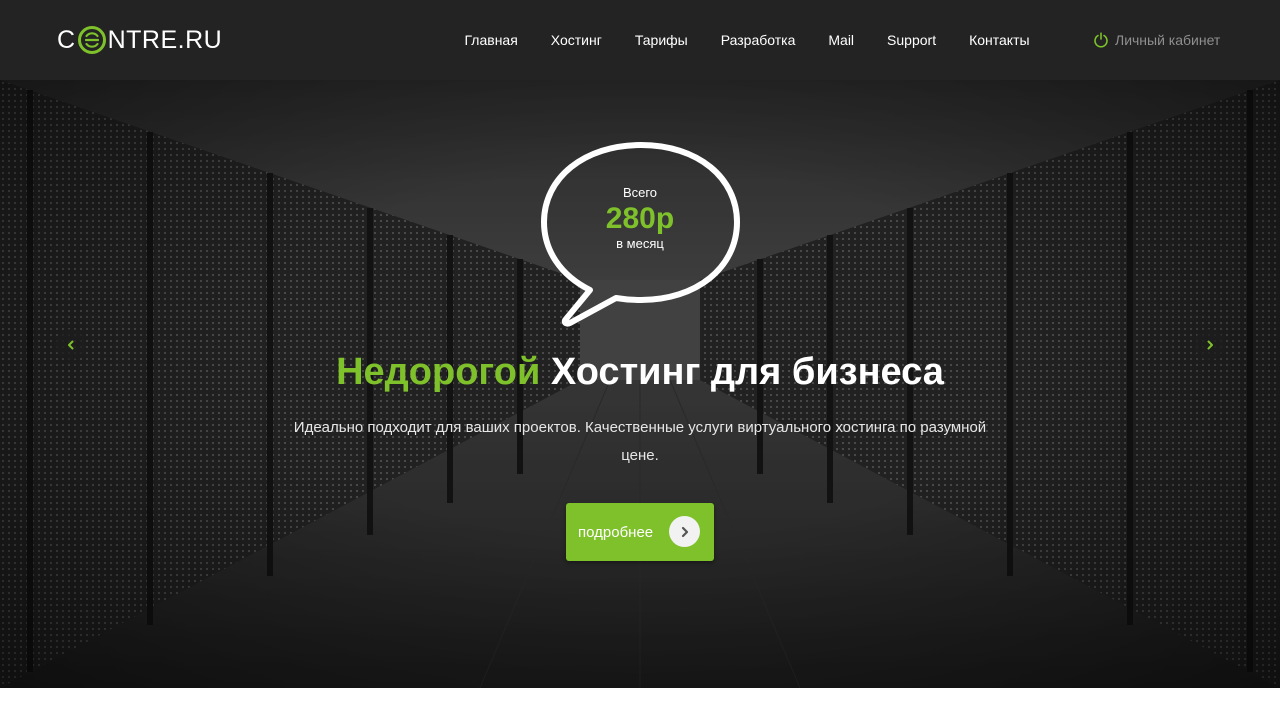 This screenshot has width=1280, height=720. Describe the element at coordinates (661, 40) in the screenshot. I see `nav-item-tariffs: Тарифы` at that location.